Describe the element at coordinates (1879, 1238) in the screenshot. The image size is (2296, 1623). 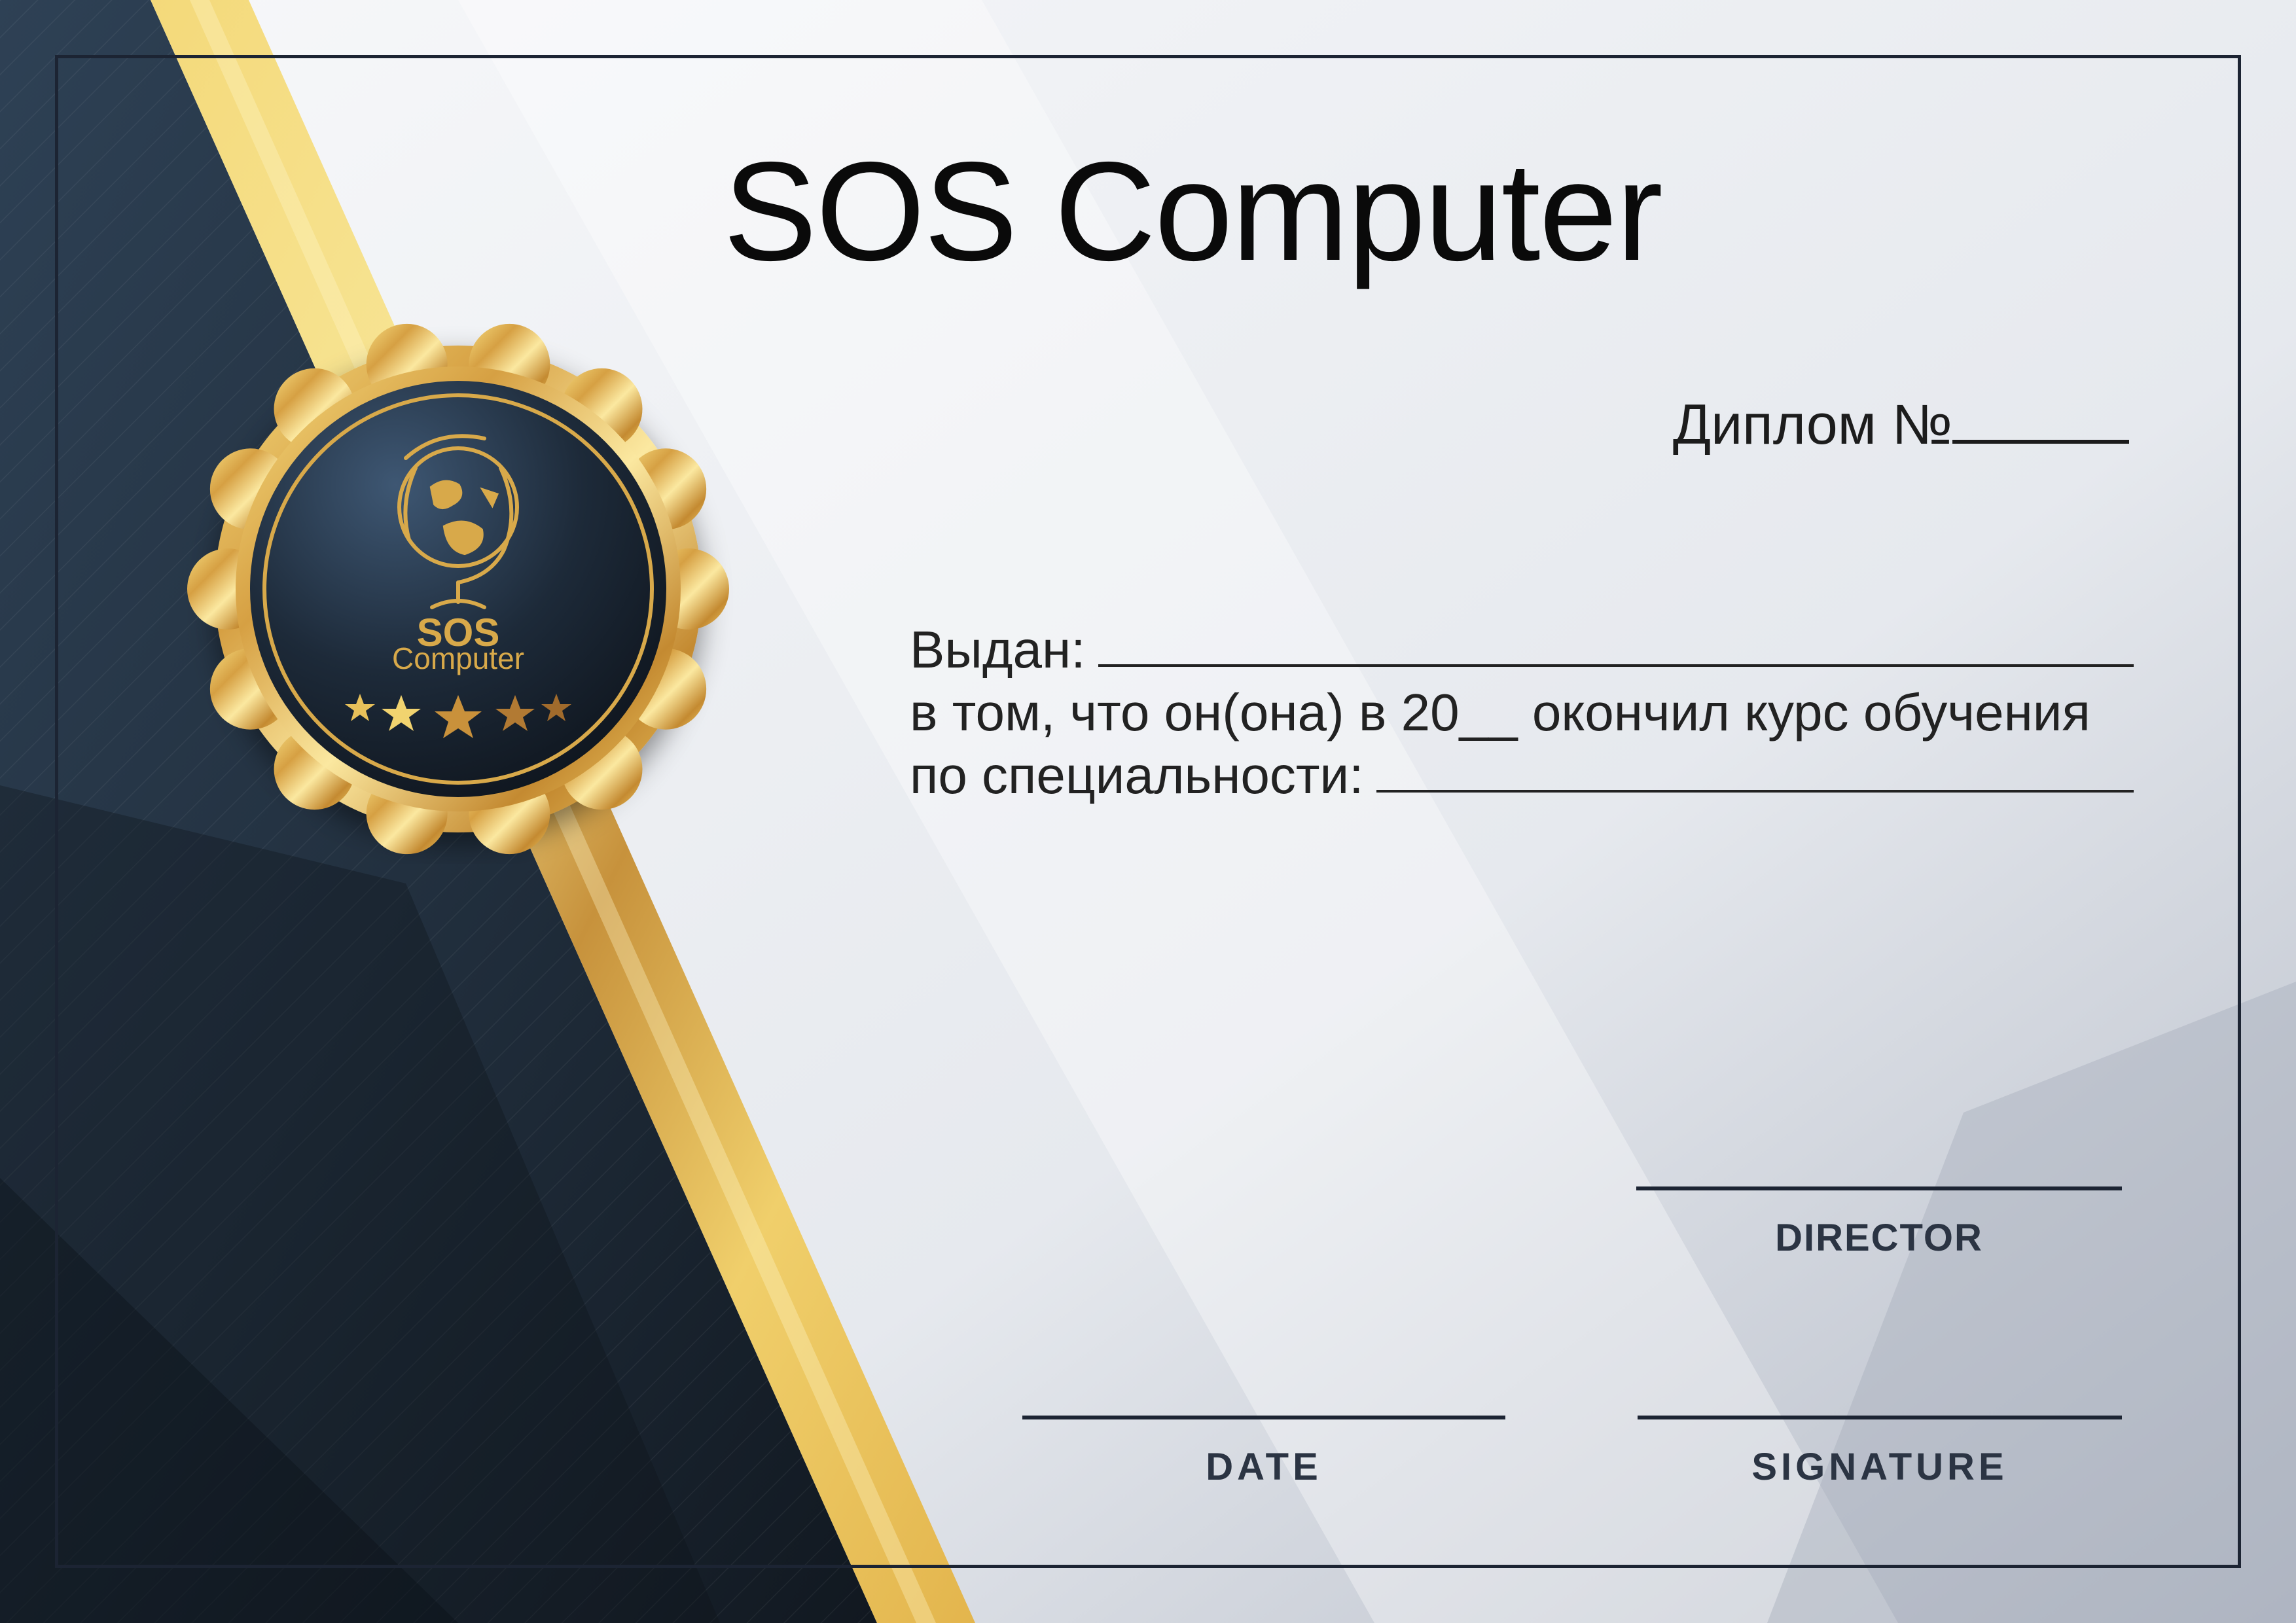
I see `director-label: DIRECTOR` at that location.